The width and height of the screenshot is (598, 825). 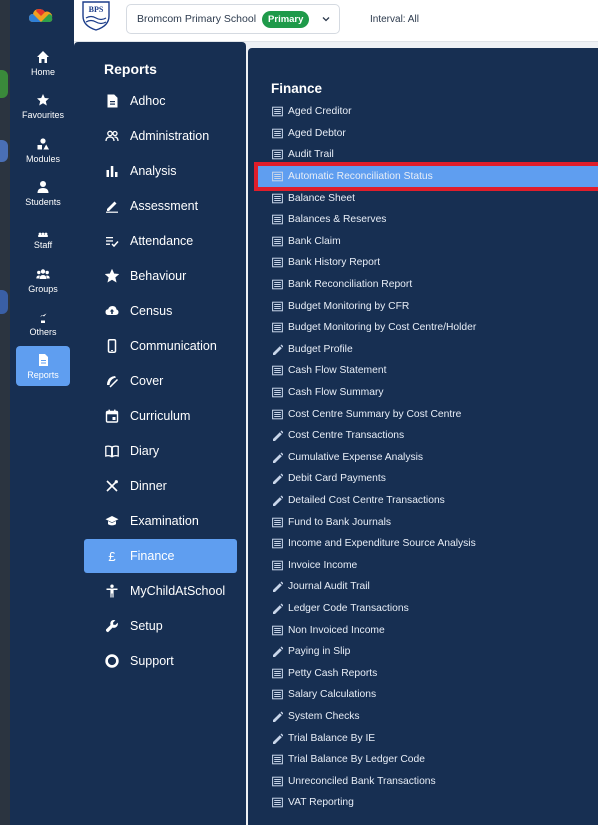 What do you see at coordinates (428, 803) in the screenshot?
I see `finance-report-item: VAT Reporting` at bounding box center [428, 803].